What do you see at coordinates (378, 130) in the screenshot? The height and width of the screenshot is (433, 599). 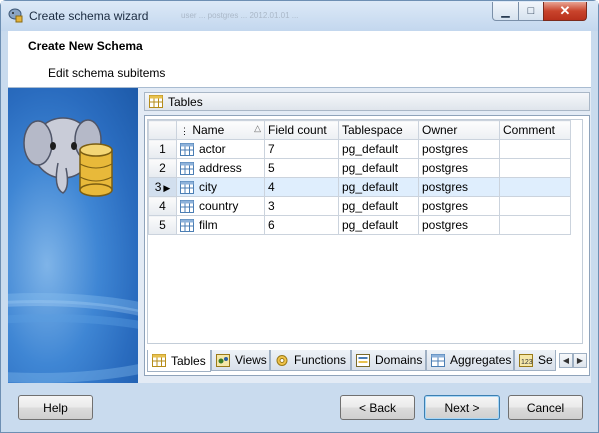 I see `column-header-tablespace: Tablespace` at bounding box center [378, 130].